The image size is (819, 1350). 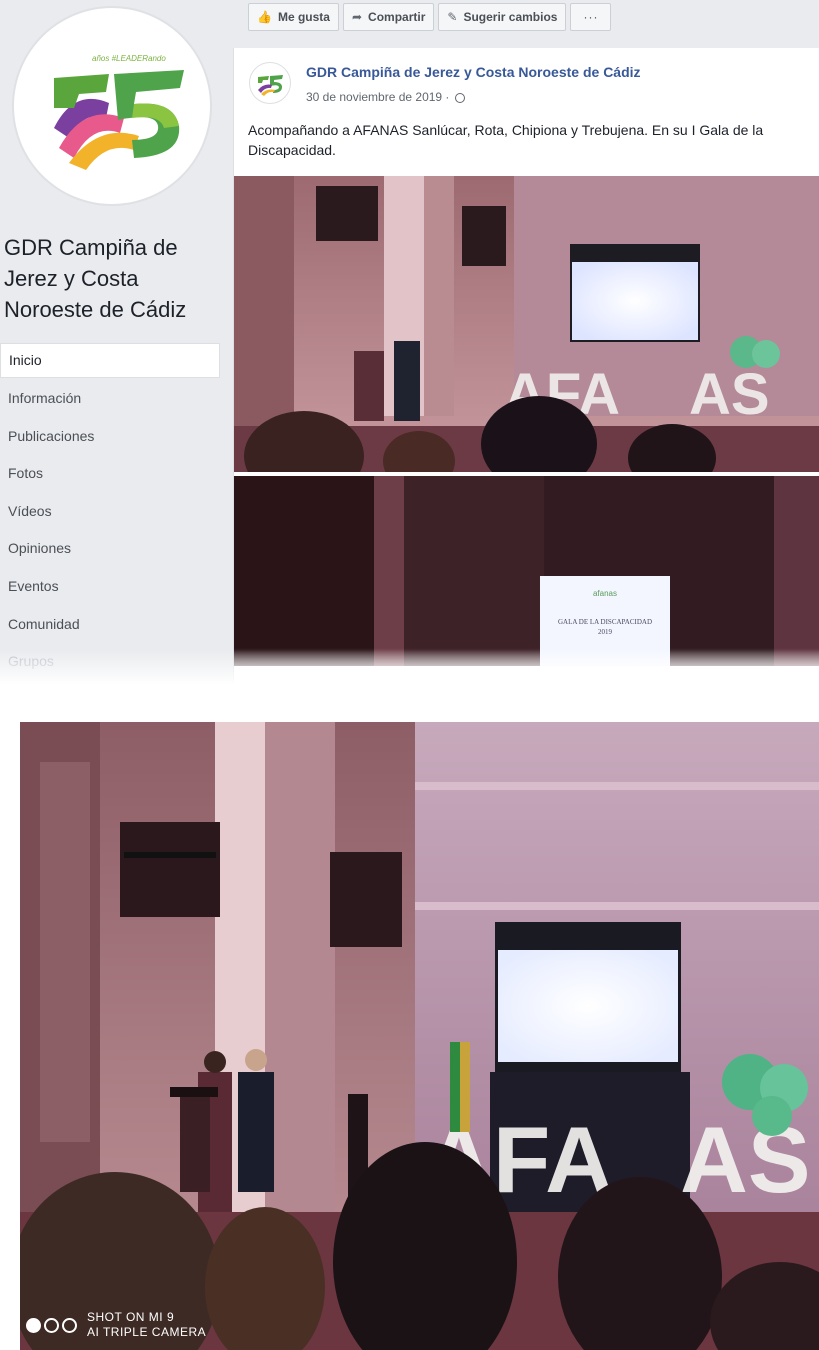 What do you see at coordinates (510, 17) in the screenshot?
I see `suggest-label: Sugerir cambios` at bounding box center [510, 17].